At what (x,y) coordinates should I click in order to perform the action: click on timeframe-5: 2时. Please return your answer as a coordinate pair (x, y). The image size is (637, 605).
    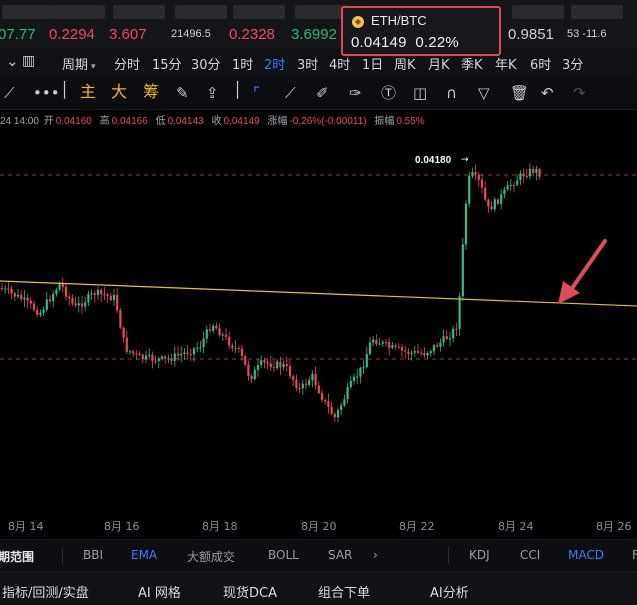
    Looking at the image, I should click on (274, 63).